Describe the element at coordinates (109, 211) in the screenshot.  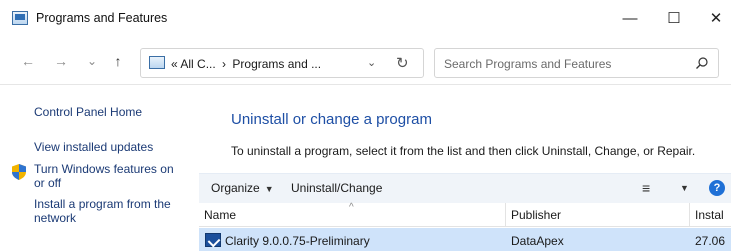
I see `sidebar-item-install-from-network: Install a program from the network` at that location.